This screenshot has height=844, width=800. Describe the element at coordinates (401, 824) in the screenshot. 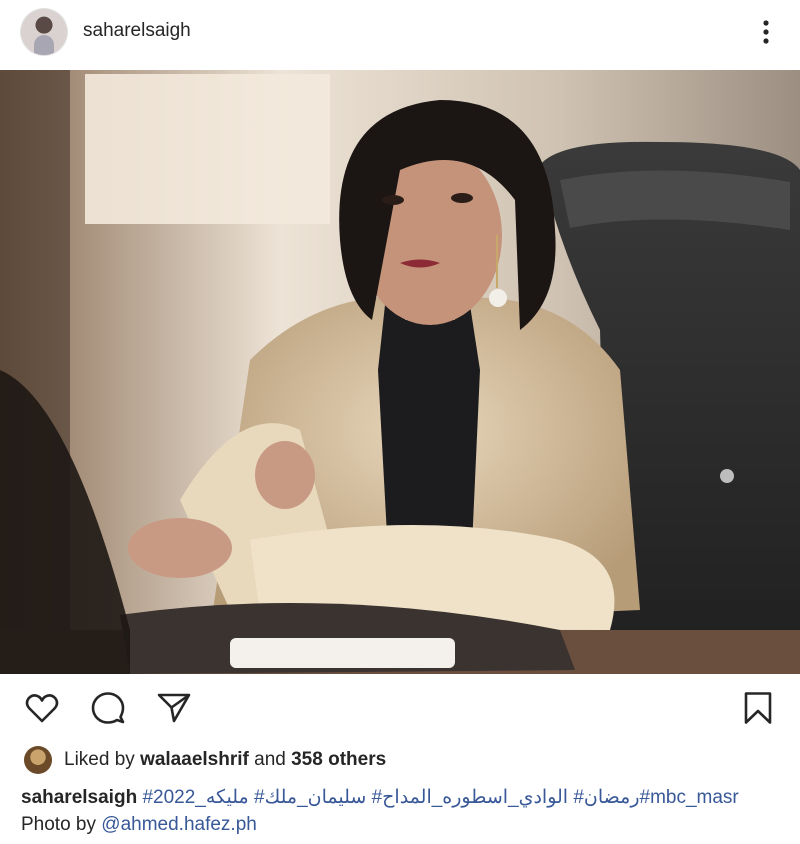

I see `caption-line-2: Photo by @ahmed.hafez.ph` at that location.